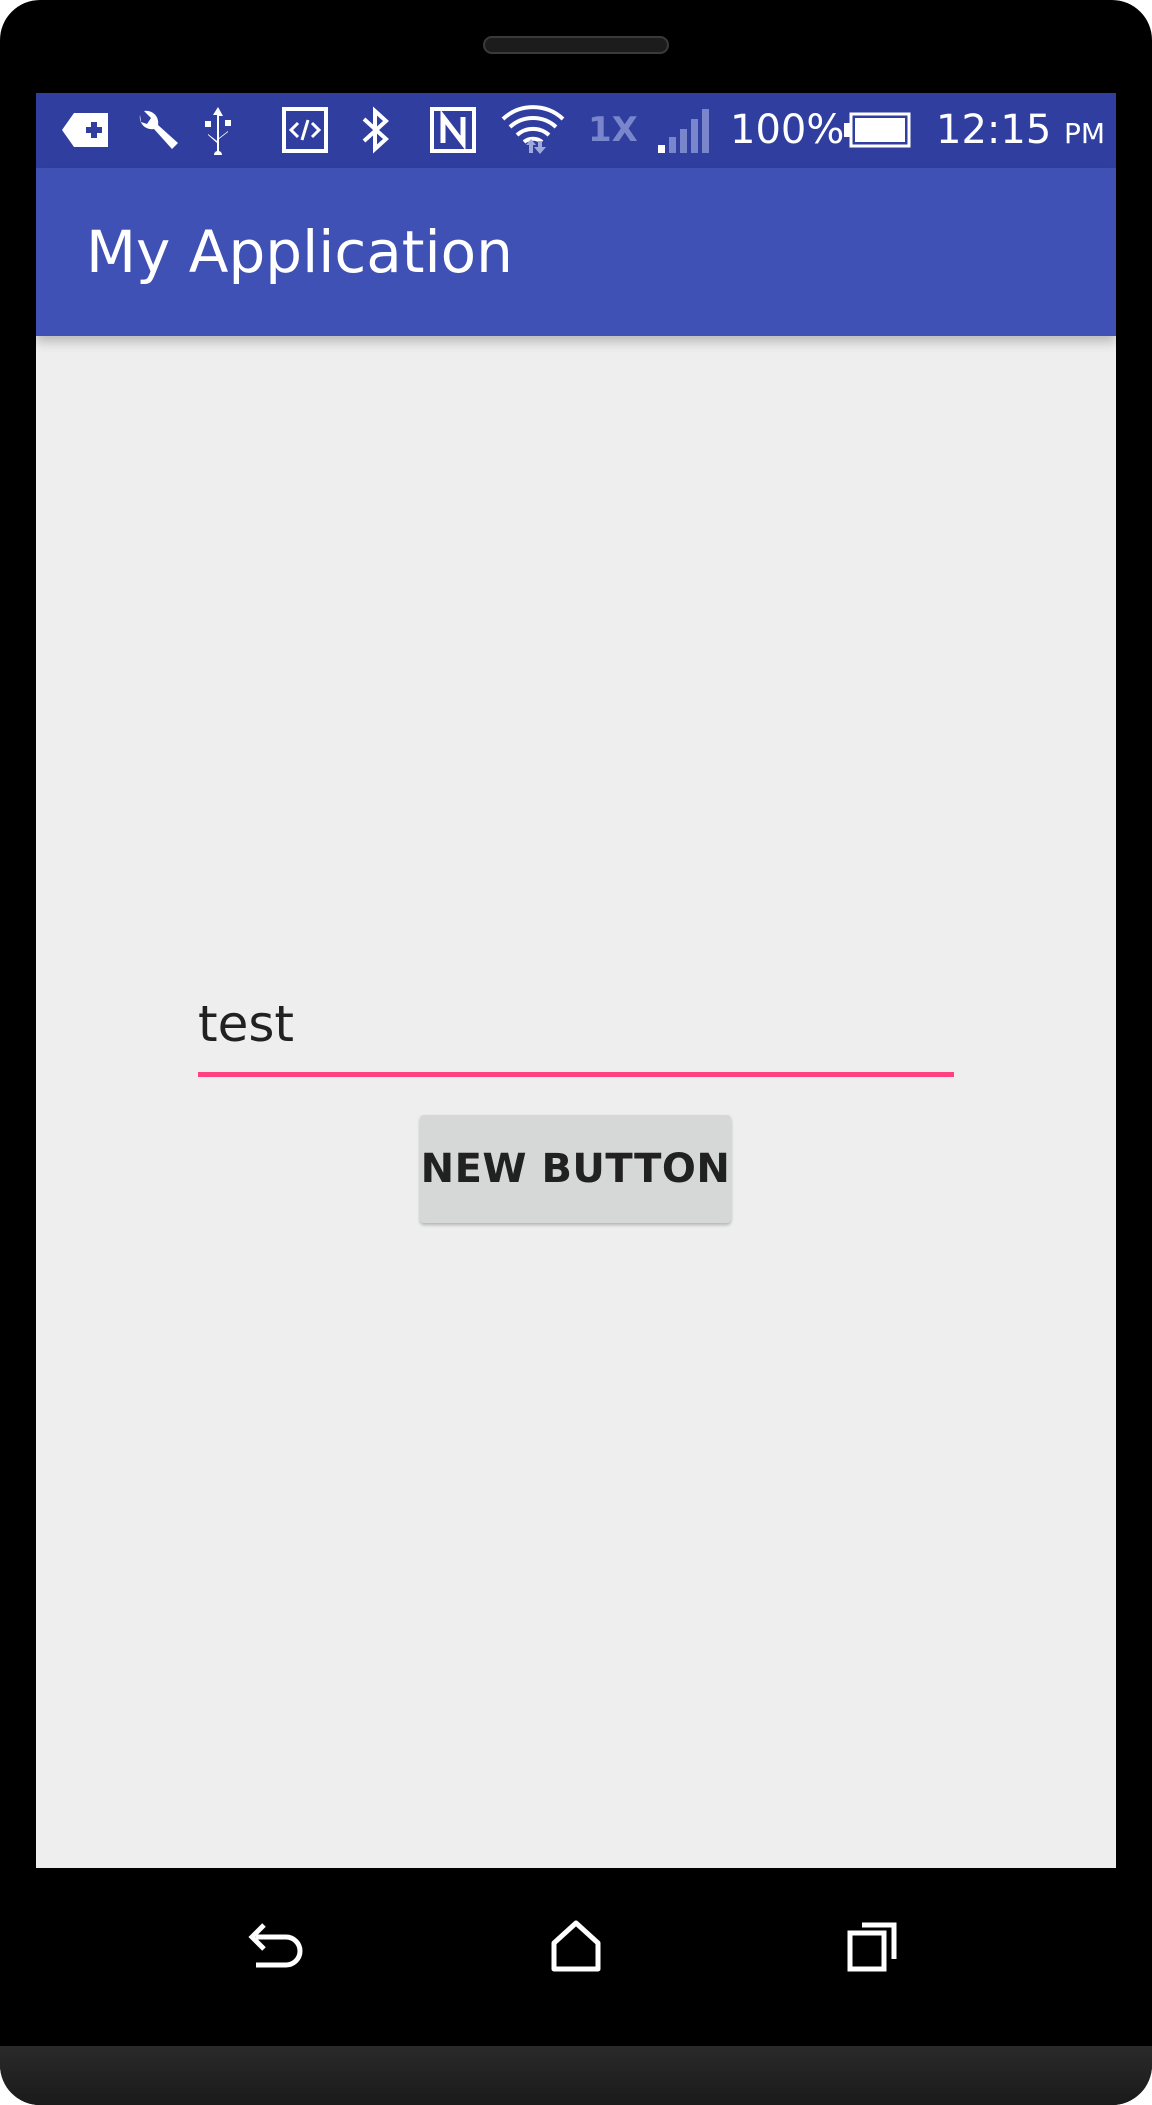 The width and height of the screenshot is (1152, 2105). Describe the element at coordinates (158, 129) in the screenshot. I see `wrench-icon` at that location.